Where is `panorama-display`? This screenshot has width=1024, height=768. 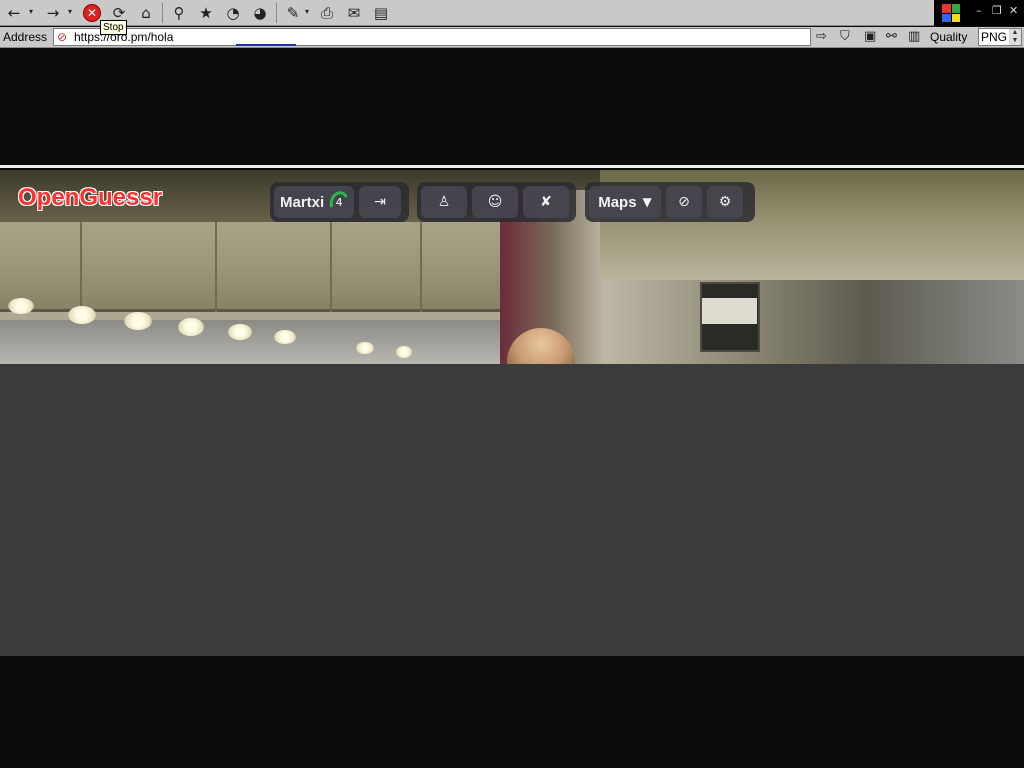 panorama-display is located at coordinates (729, 311).